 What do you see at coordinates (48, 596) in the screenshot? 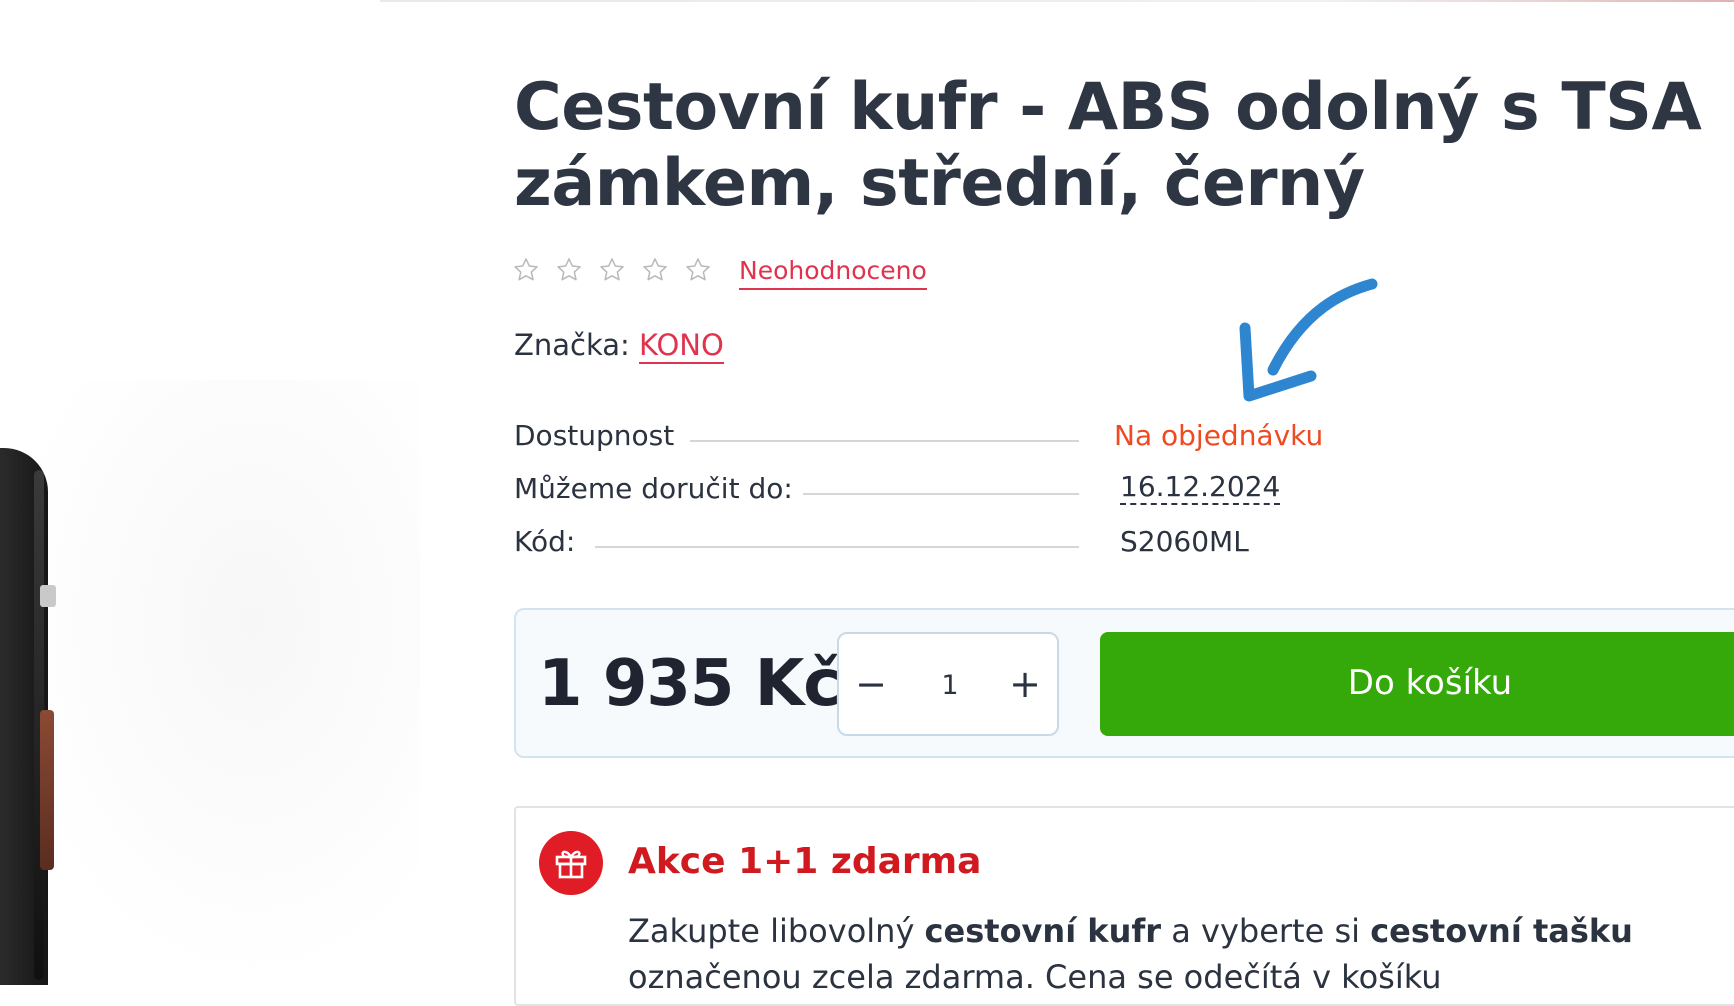
I see `suitcase-tag` at bounding box center [48, 596].